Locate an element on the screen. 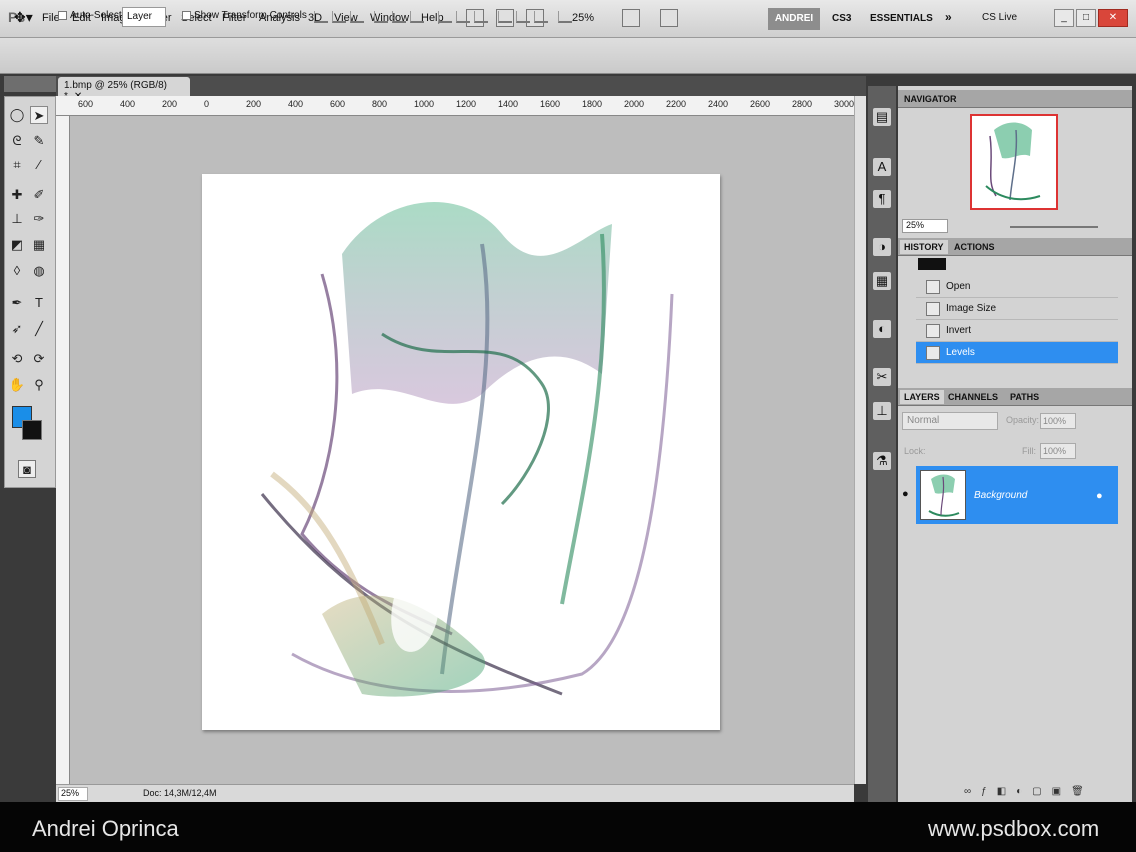  maximize-icon: □ is located at coordinates (1086, 18).